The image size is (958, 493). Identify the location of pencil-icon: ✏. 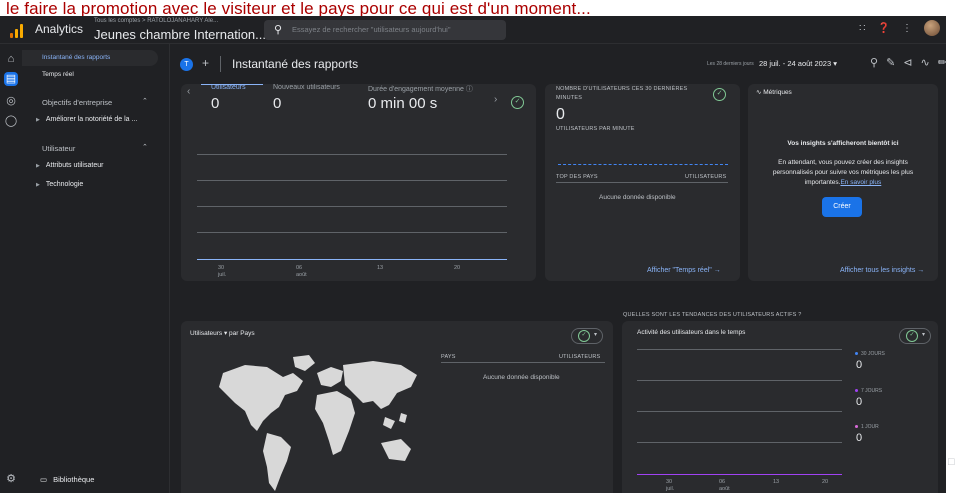
(942, 62).